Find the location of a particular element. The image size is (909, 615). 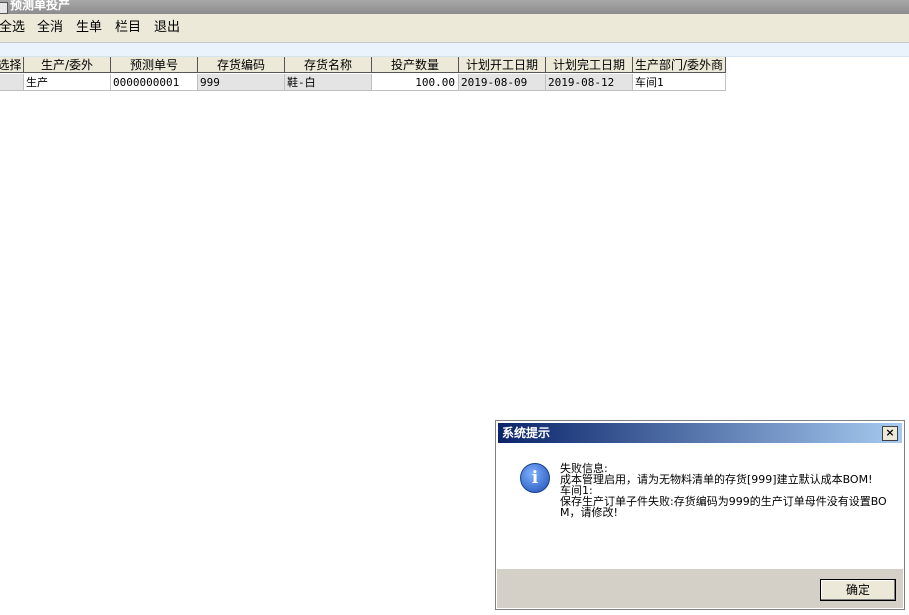

col-header-type: 生产/委外 is located at coordinates (67, 65).